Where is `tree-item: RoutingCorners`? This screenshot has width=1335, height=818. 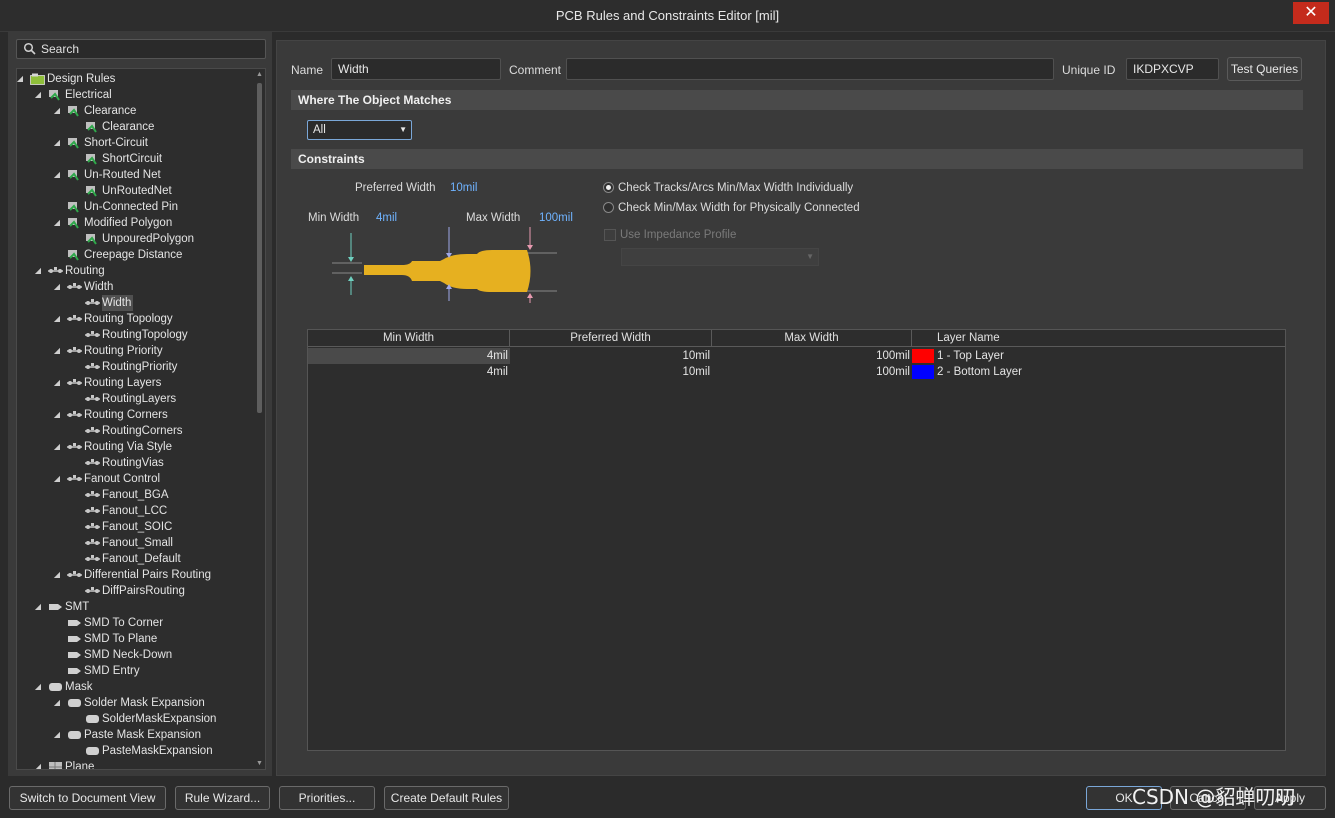 tree-item: RoutingCorners is located at coordinates (136, 431).